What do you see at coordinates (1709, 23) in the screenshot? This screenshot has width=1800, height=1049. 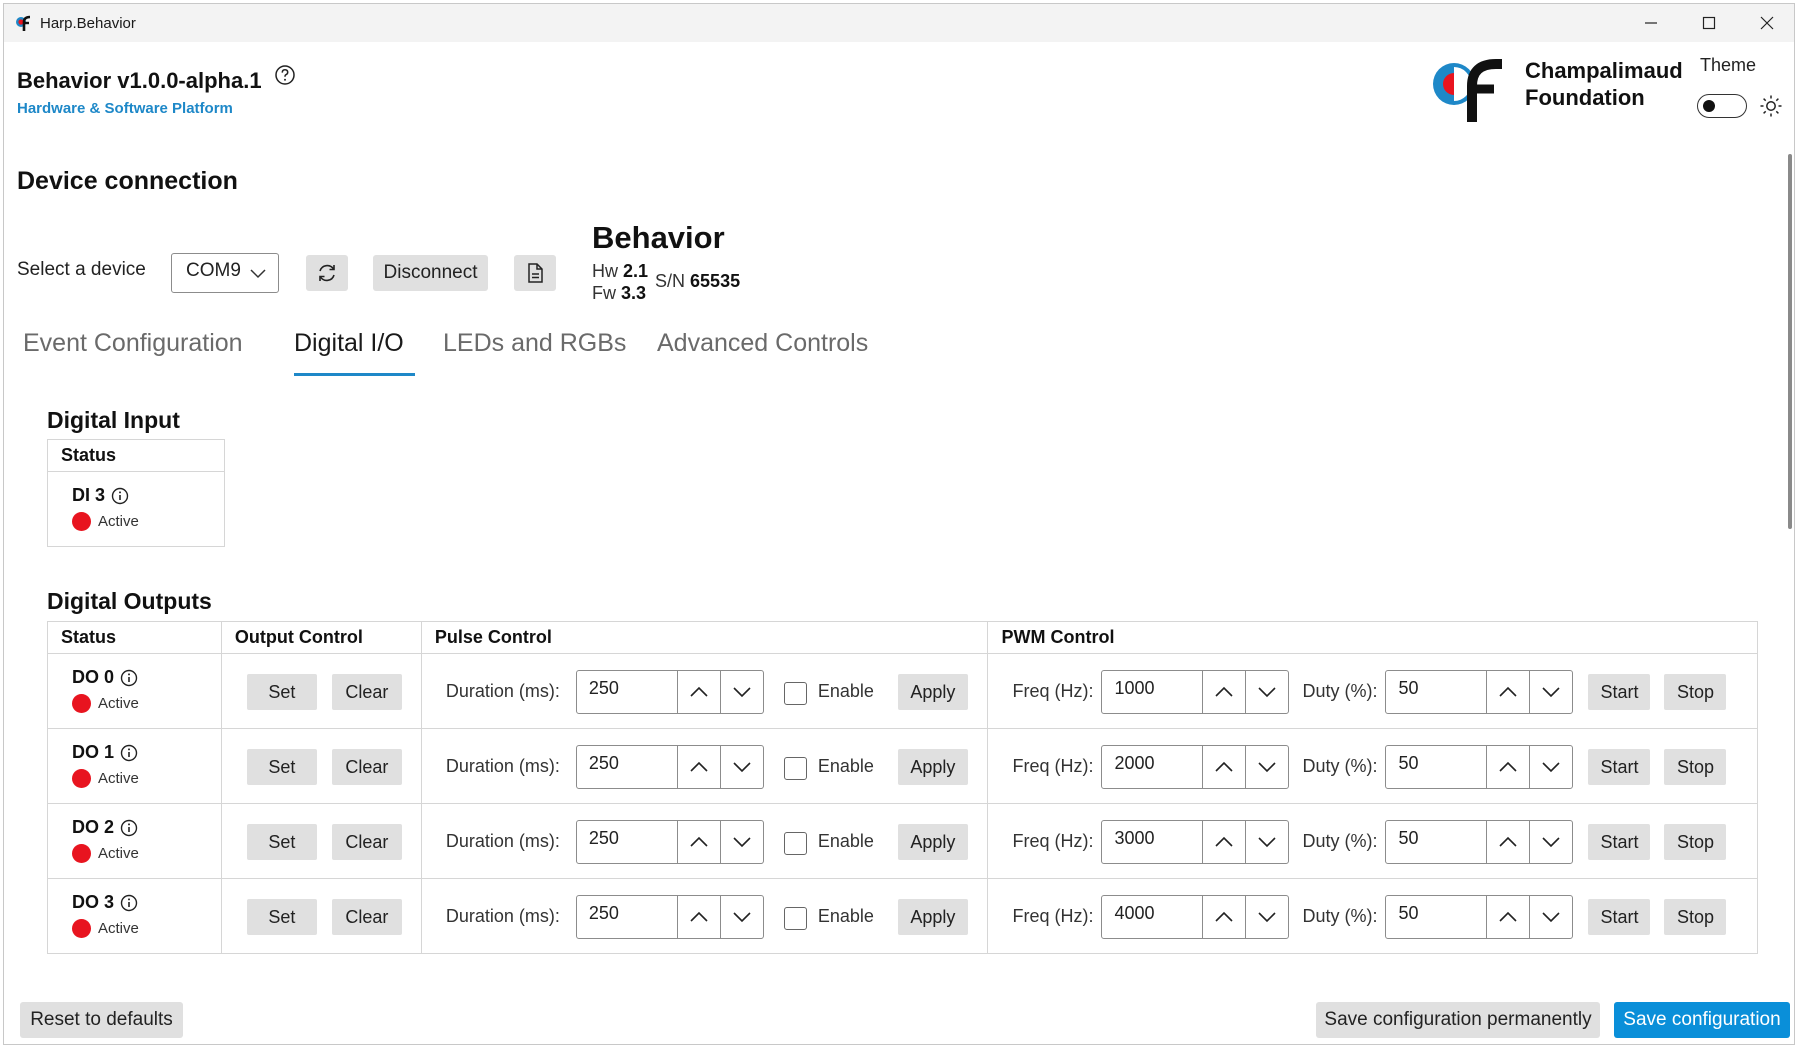 I see `maximize-button` at bounding box center [1709, 23].